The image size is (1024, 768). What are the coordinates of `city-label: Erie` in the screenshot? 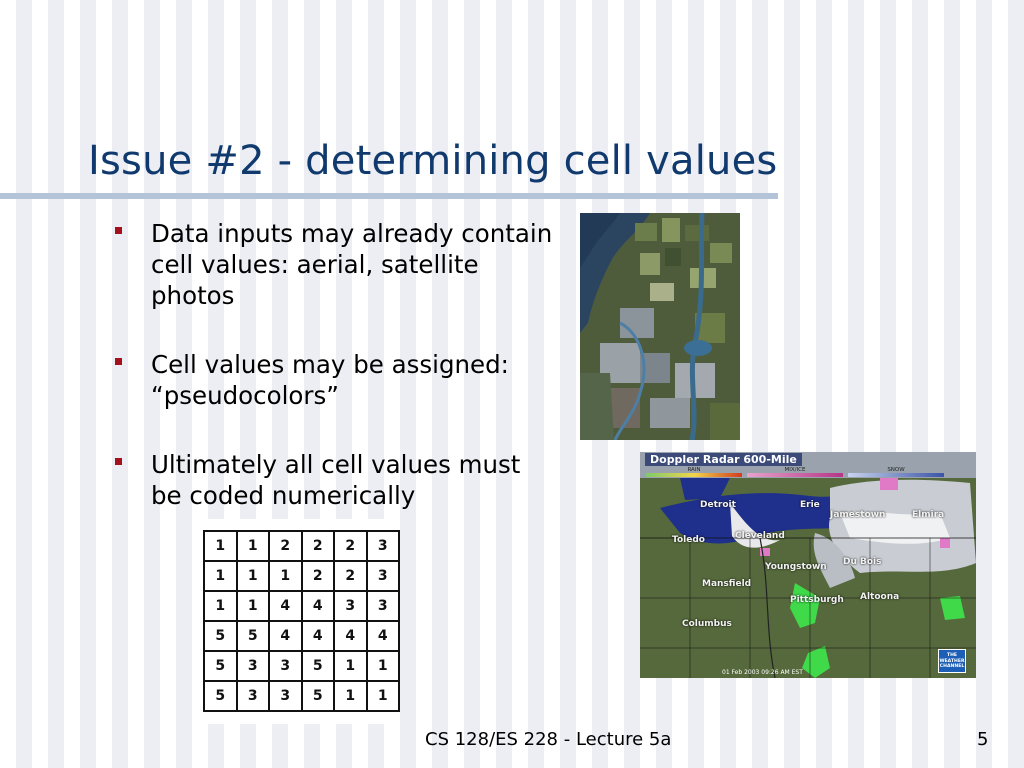 It's located at (810, 505).